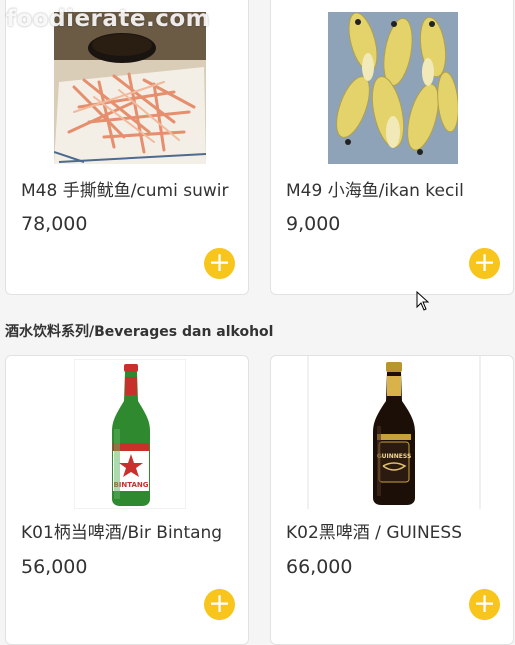 Image resolution: width=515 pixels, height=645 pixels. What do you see at coordinates (319, 567) in the screenshot?
I see `product-price: 66,000` at bounding box center [319, 567].